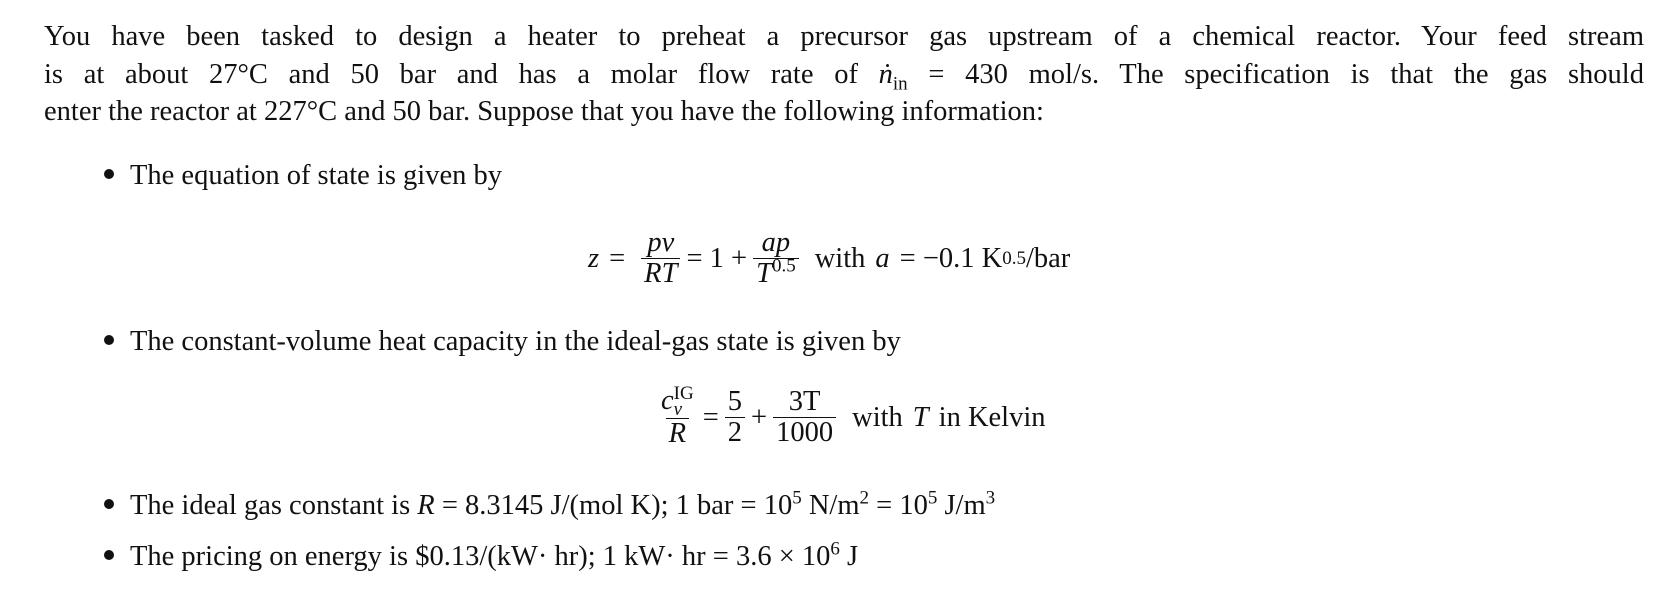 The height and width of the screenshot is (602, 1675). I want to click on eq-var-a: a, so click(882, 258).